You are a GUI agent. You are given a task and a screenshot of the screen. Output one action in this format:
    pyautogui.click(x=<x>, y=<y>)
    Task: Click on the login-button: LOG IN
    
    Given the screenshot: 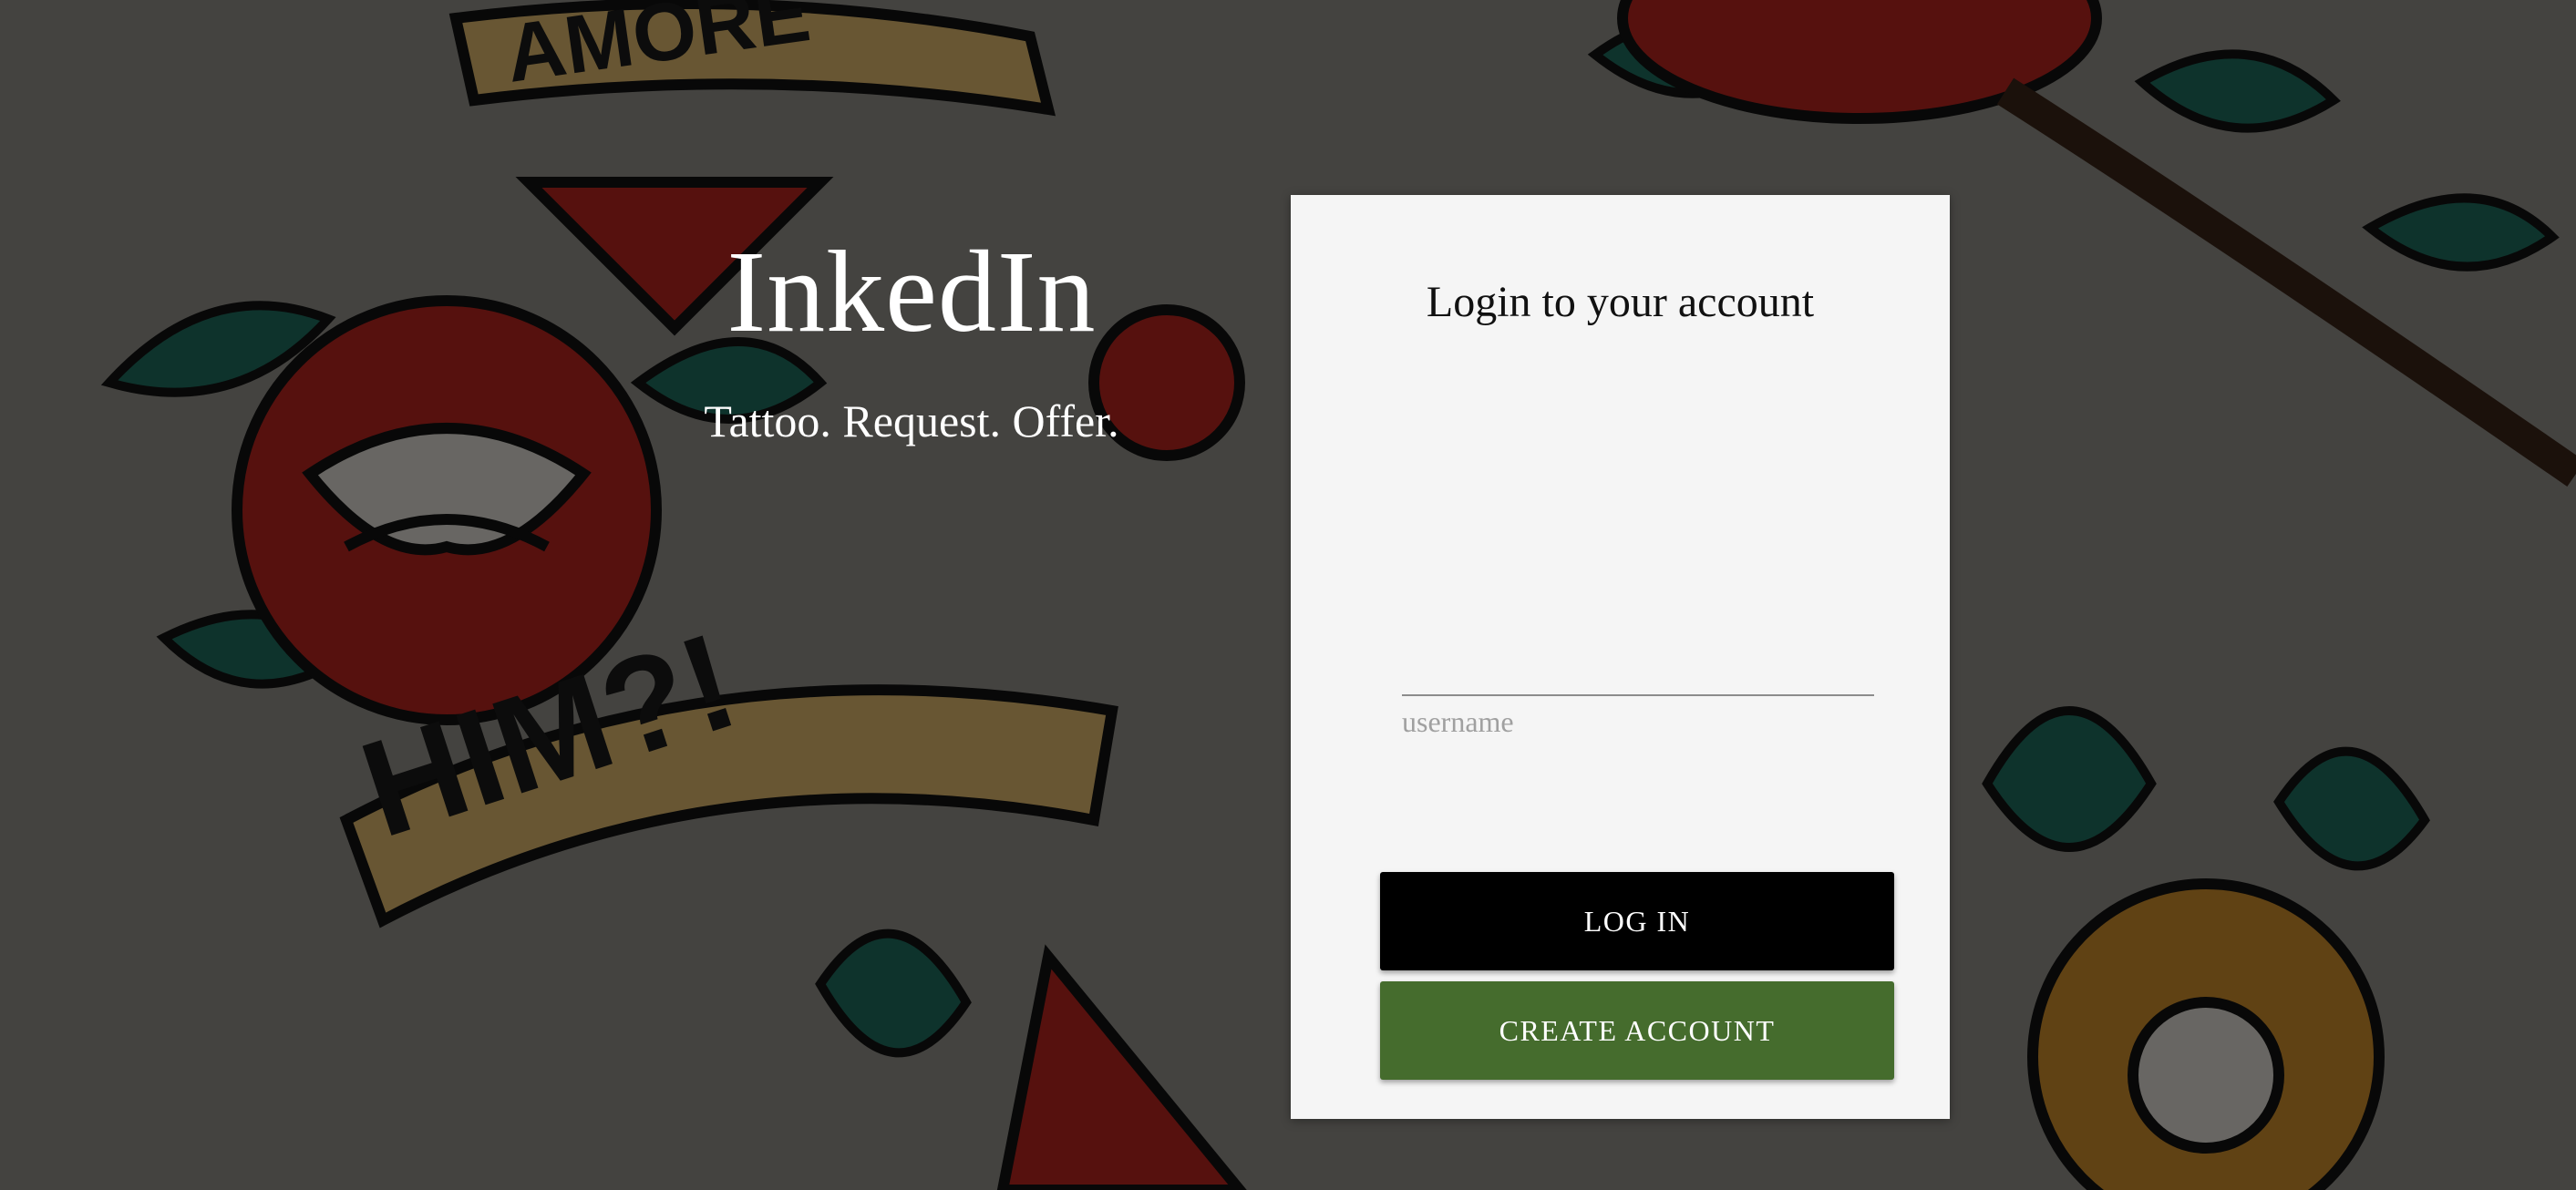 What is the action you would take?
    pyautogui.click(x=1637, y=921)
    